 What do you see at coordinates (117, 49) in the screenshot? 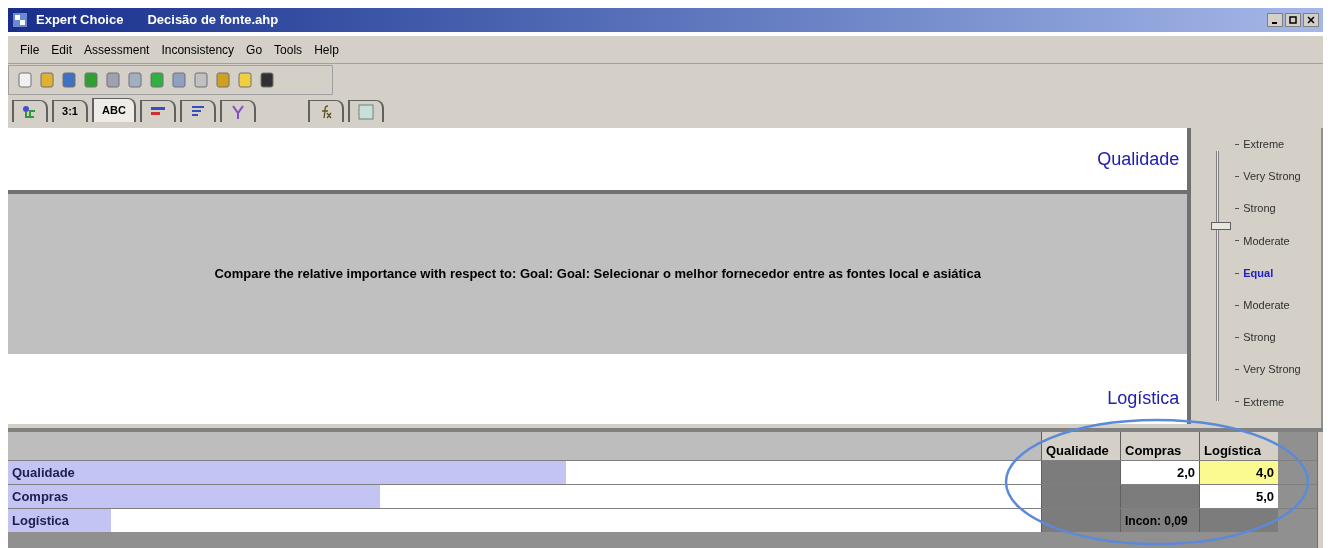
I see `menu-item: Assessment` at bounding box center [117, 49].